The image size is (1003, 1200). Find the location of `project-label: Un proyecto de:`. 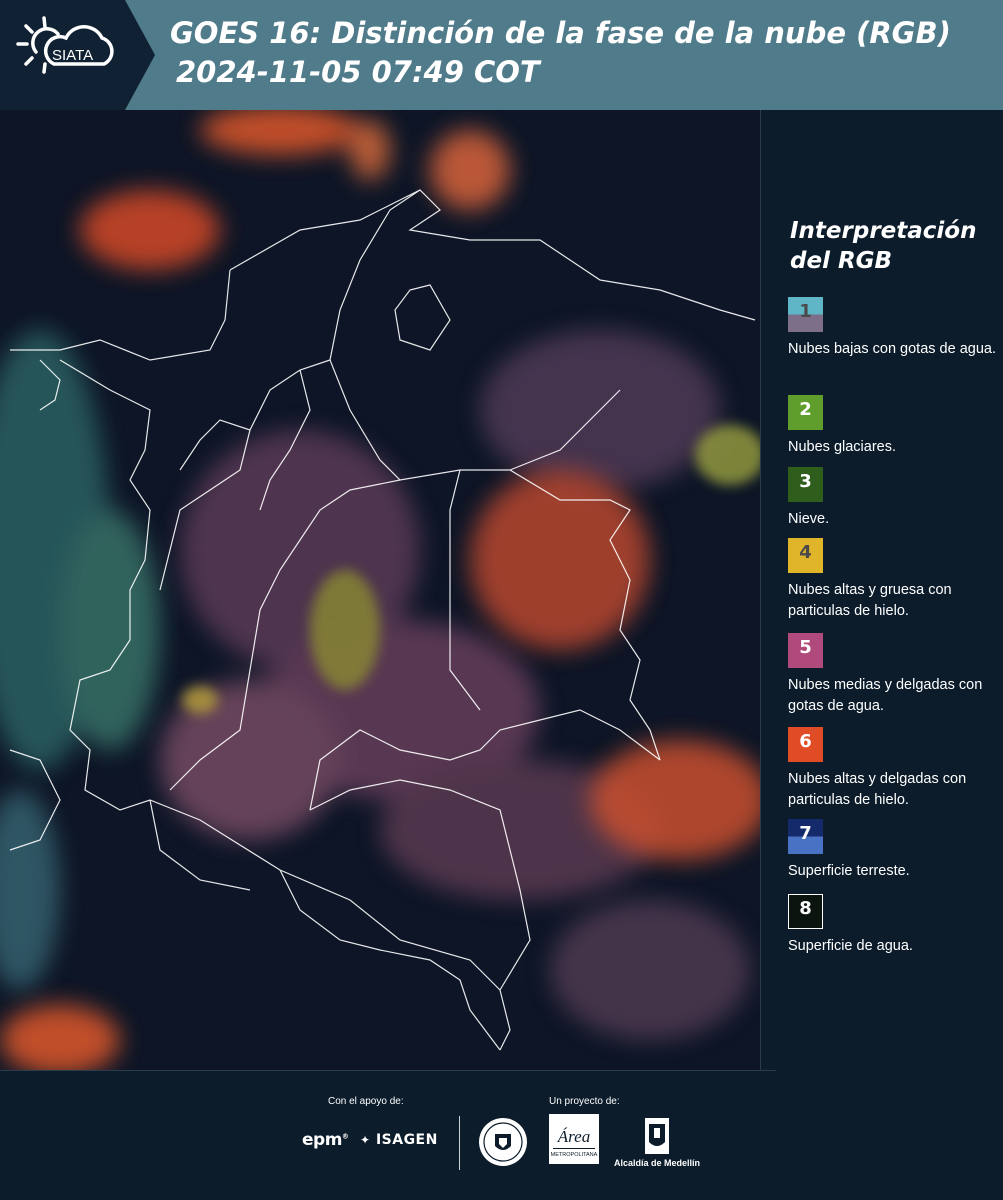

project-label: Un proyecto de: is located at coordinates (584, 1101).